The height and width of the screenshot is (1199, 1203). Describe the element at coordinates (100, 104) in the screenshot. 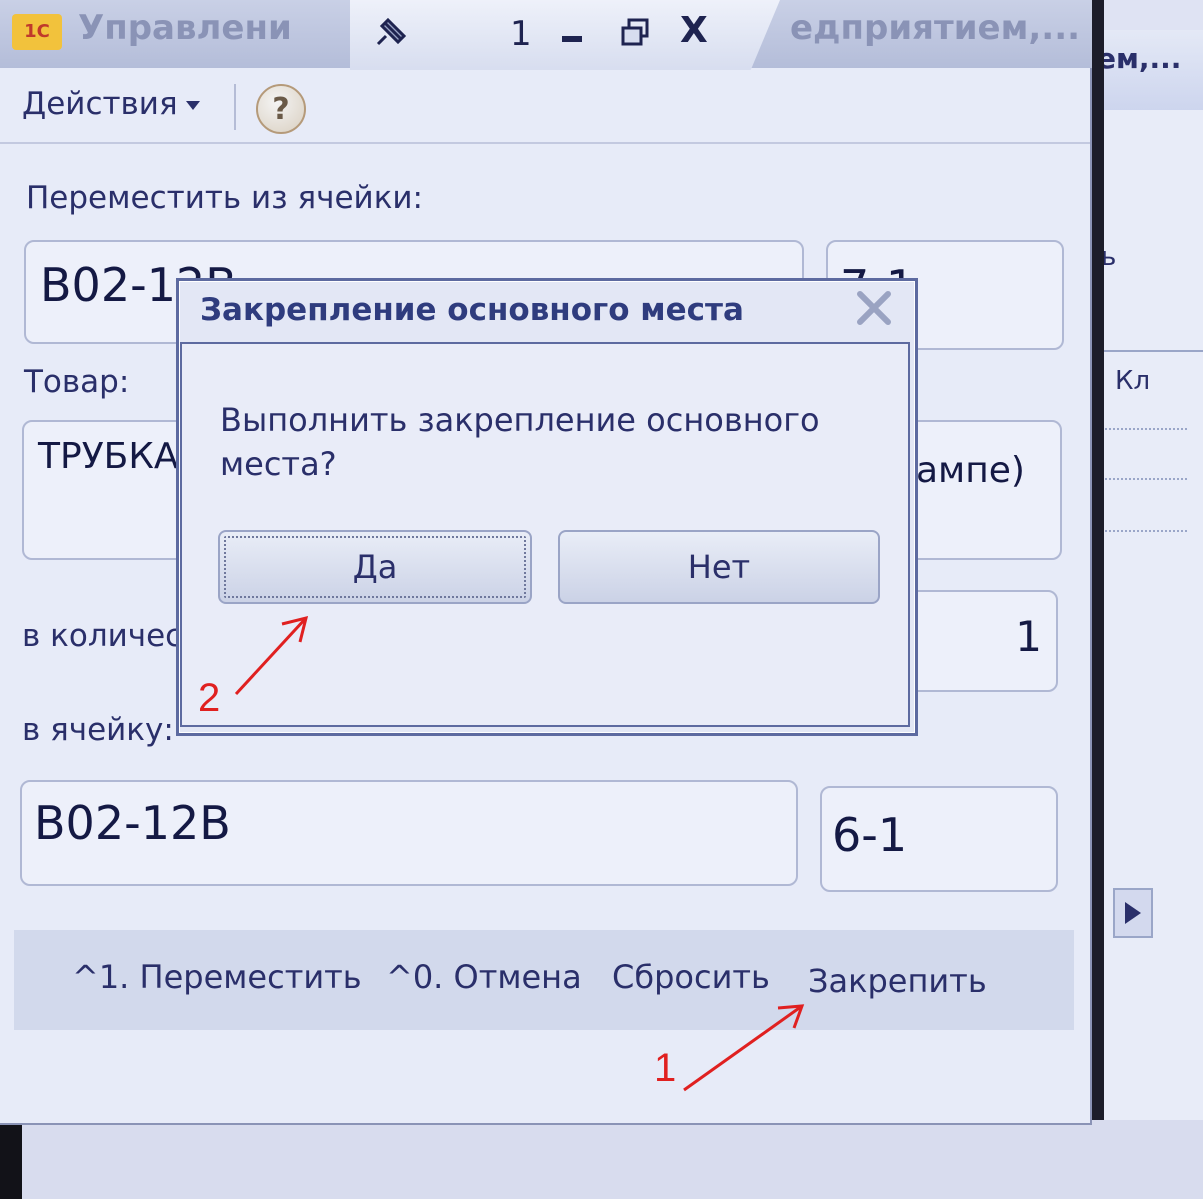

I see `actions-menu-label: Действия` at that location.